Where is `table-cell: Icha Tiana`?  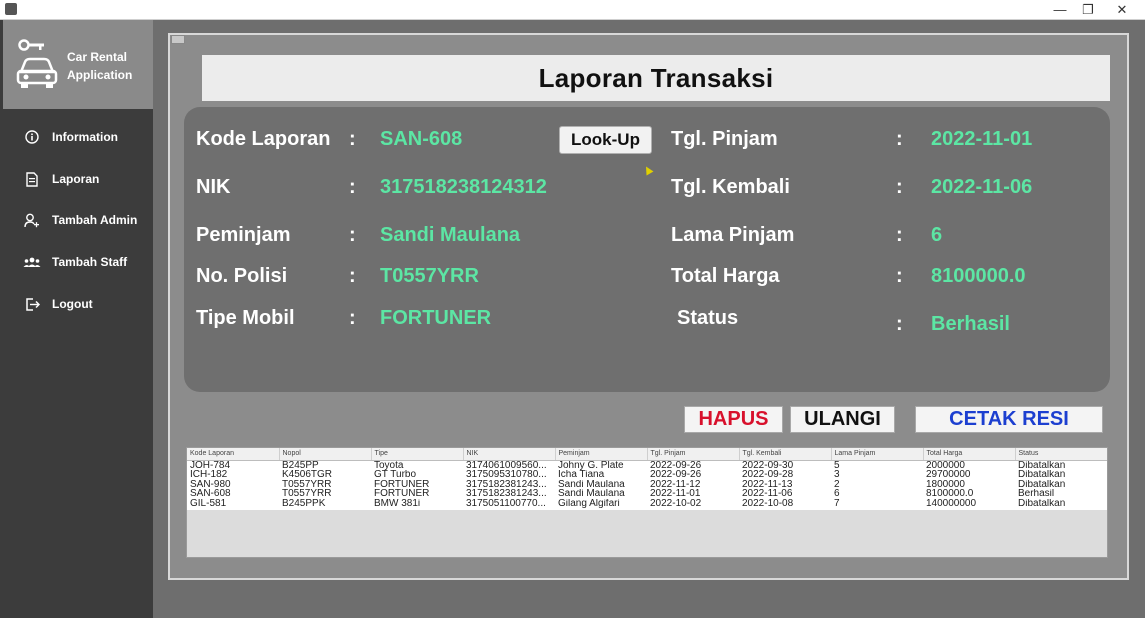 table-cell: Icha Tiana is located at coordinates (581, 475).